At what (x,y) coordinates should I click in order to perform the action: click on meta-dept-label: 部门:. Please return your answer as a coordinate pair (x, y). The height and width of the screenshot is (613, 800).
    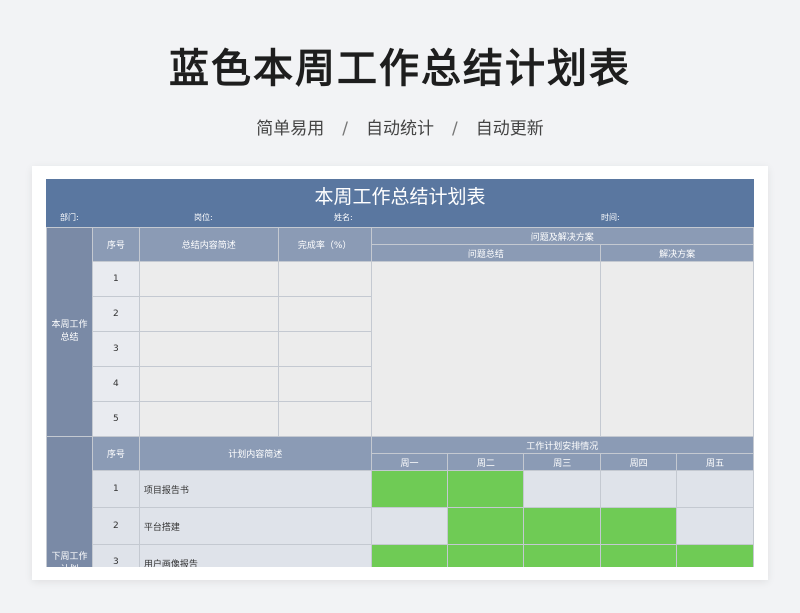
    Looking at the image, I should click on (69, 217).